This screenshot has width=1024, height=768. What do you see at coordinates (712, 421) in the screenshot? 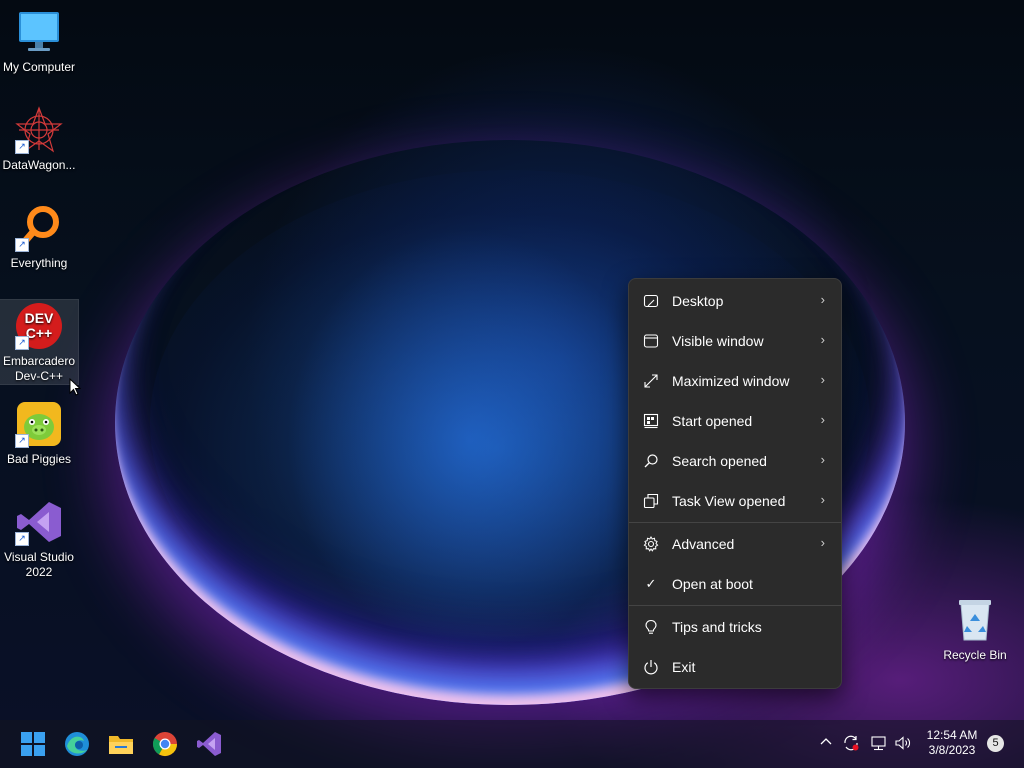
I see `menu-item-label: Start opened` at bounding box center [712, 421].